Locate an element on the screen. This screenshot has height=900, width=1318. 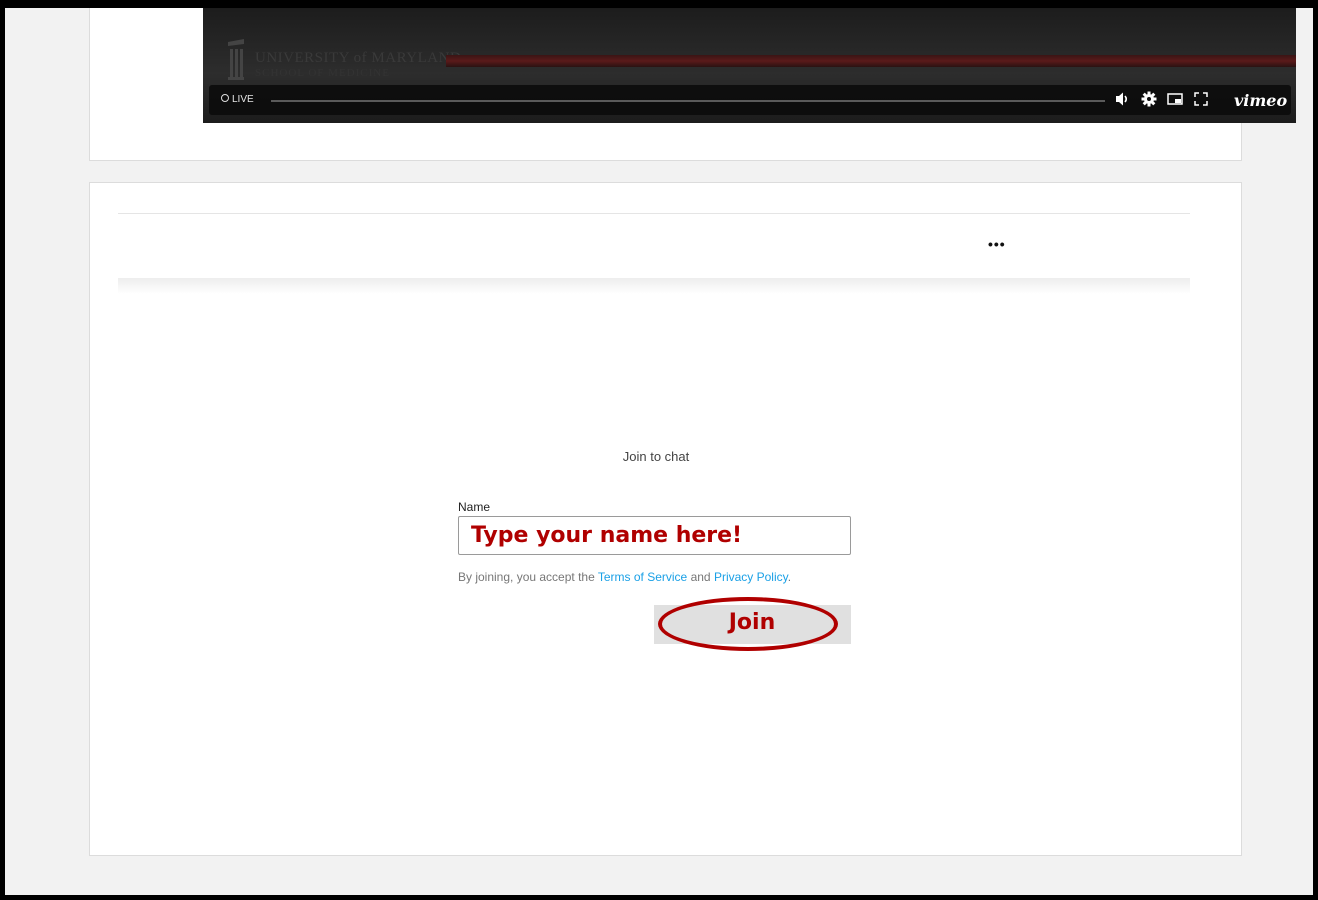
terms-mid: and is located at coordinates (700, 577).